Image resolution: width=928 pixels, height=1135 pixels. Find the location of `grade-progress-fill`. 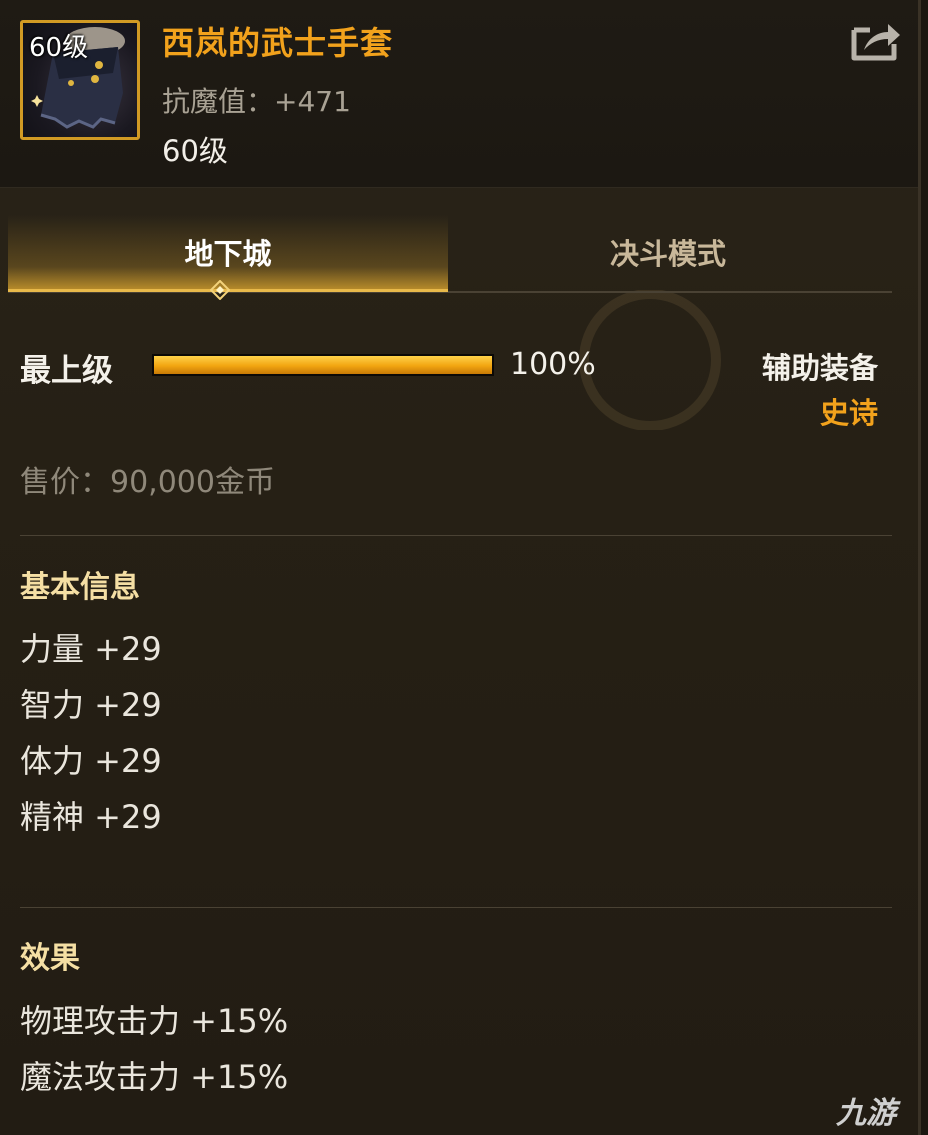

grade-progress-fill is located at coordinates (323, 365).